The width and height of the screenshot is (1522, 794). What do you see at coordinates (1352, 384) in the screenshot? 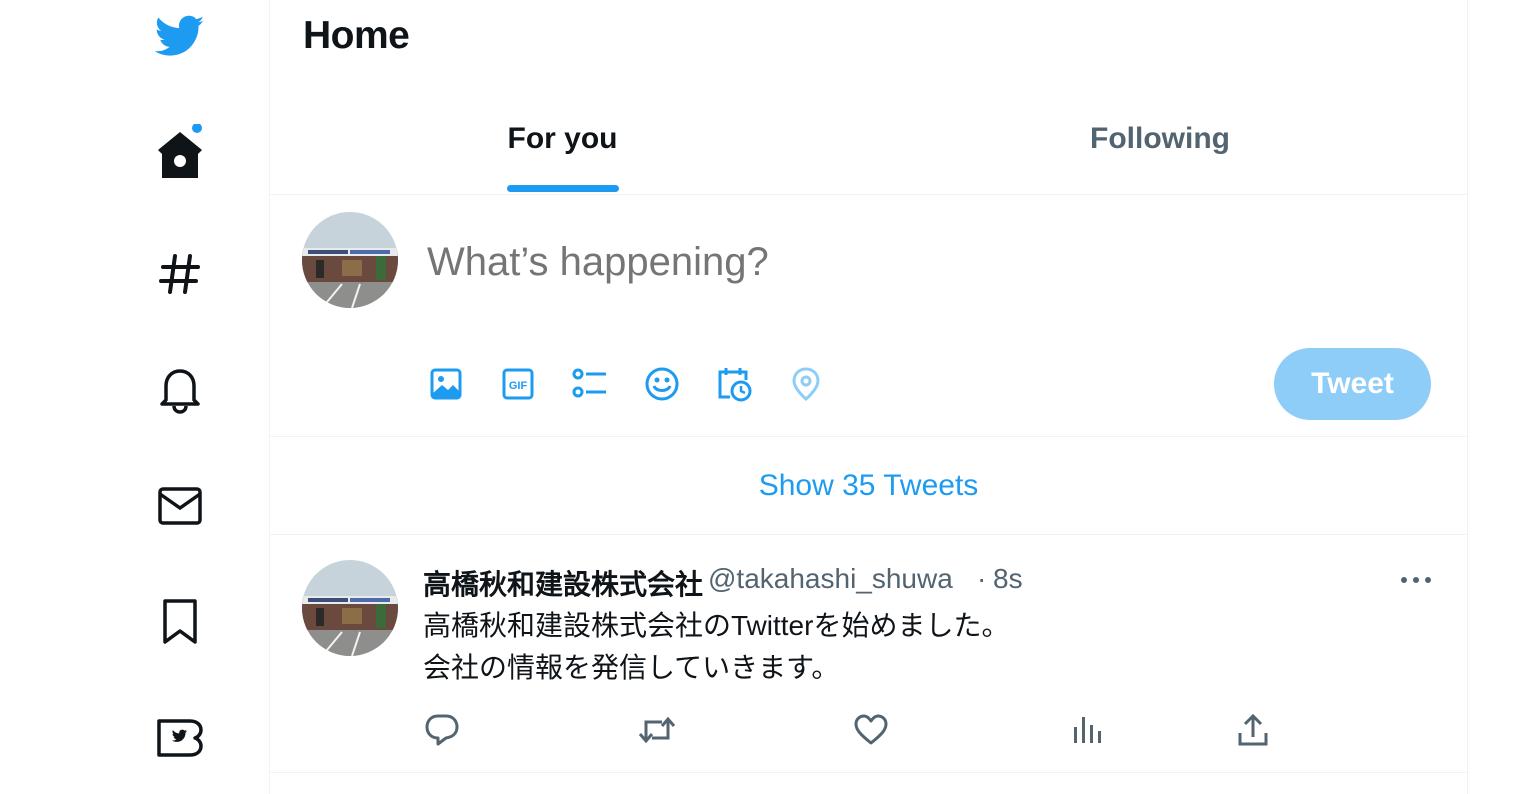
I see `tweet-button: Tweet` at bounding box center [1352, 384].